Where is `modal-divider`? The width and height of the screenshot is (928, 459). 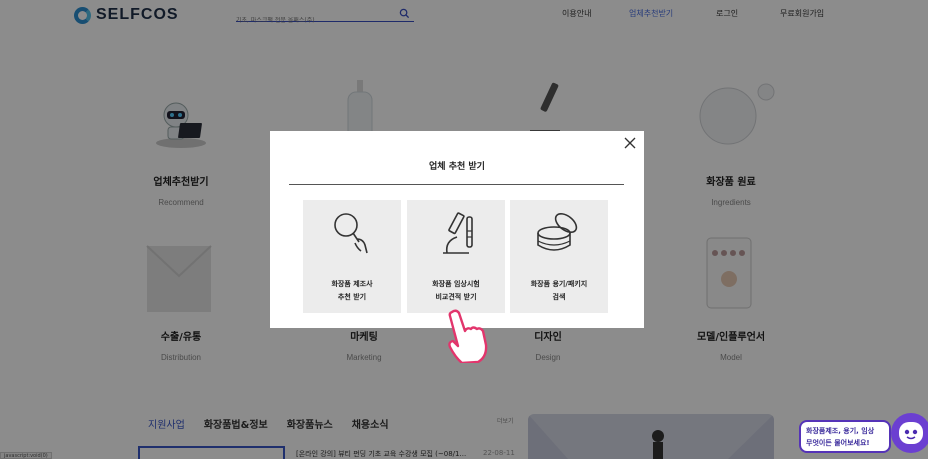 modal-divider is located at coordinates (456, 184).